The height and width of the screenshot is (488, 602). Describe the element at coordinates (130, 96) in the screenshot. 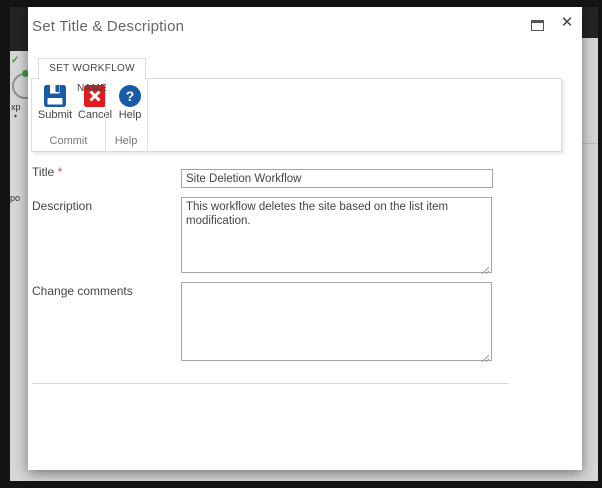

I see `help-question-icon: ?` at that location.